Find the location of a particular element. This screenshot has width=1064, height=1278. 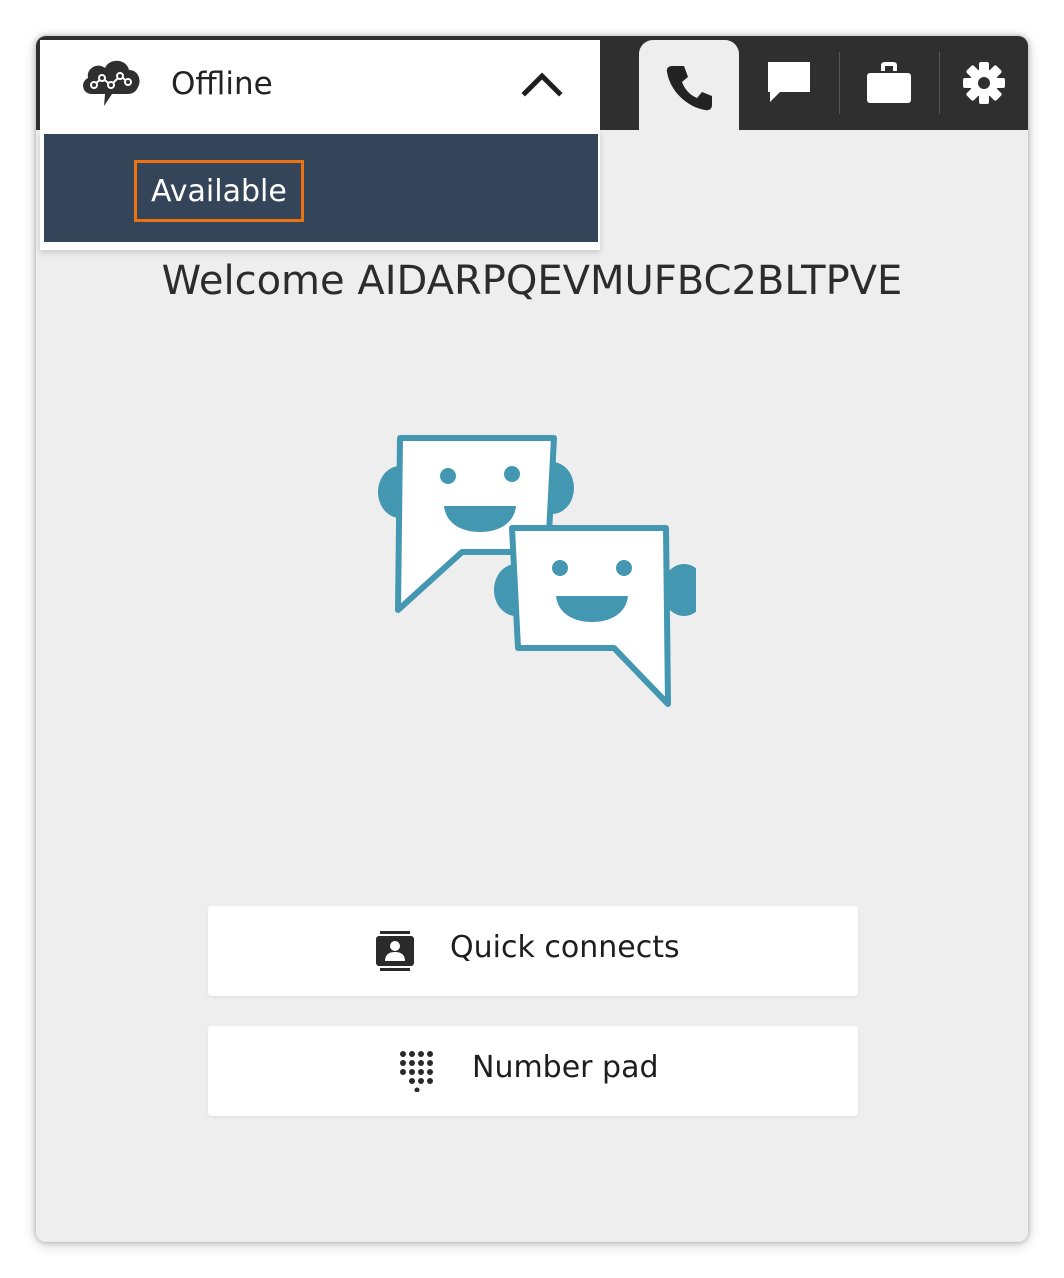

tab-settings is located at coordinates (983, 83).